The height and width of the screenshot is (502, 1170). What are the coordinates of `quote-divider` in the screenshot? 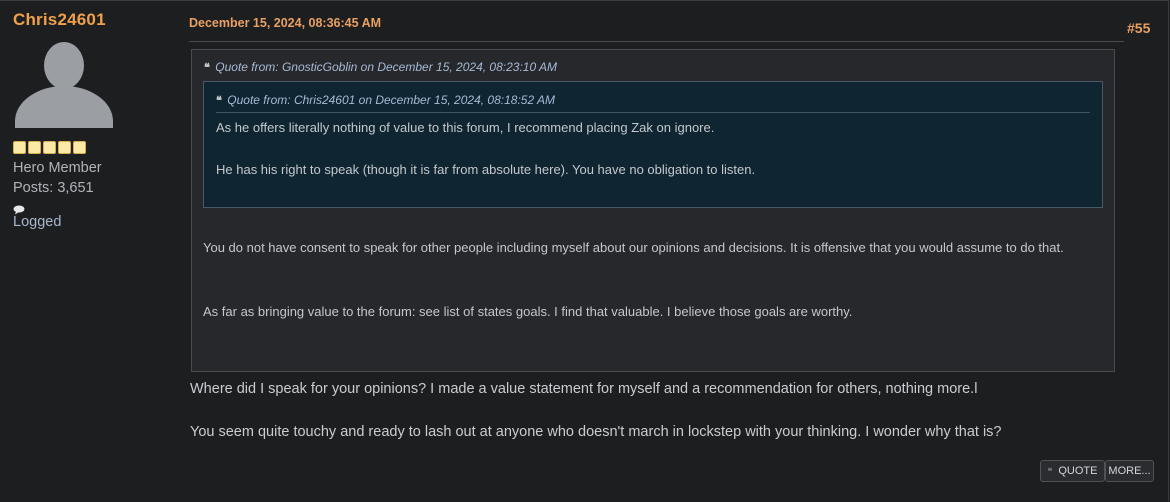 It's located at (653, 112).